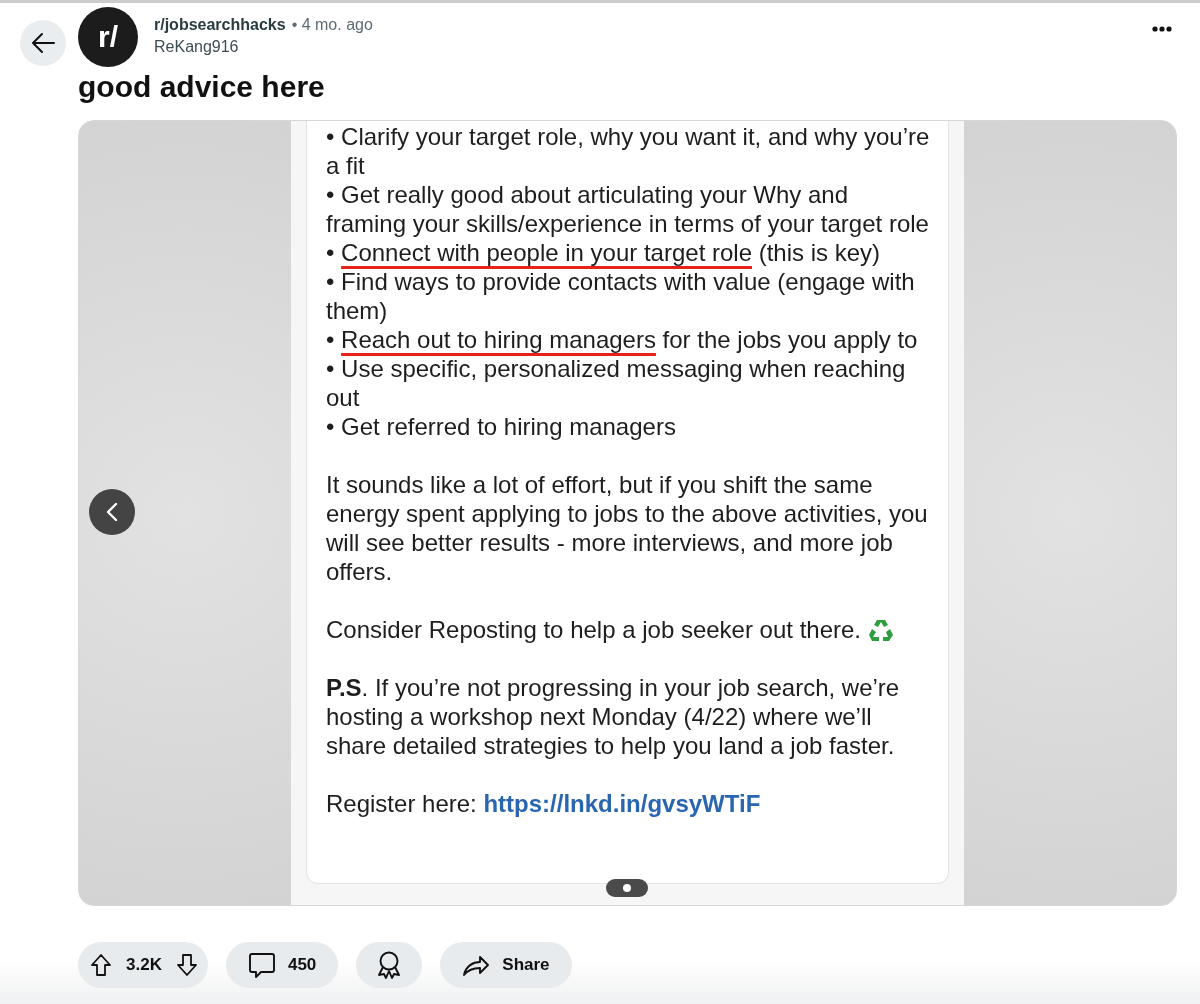 Image resolution: width=1200 pixels, height=1004 pixels. I want to click on recycle-icon, so click(880, 630).